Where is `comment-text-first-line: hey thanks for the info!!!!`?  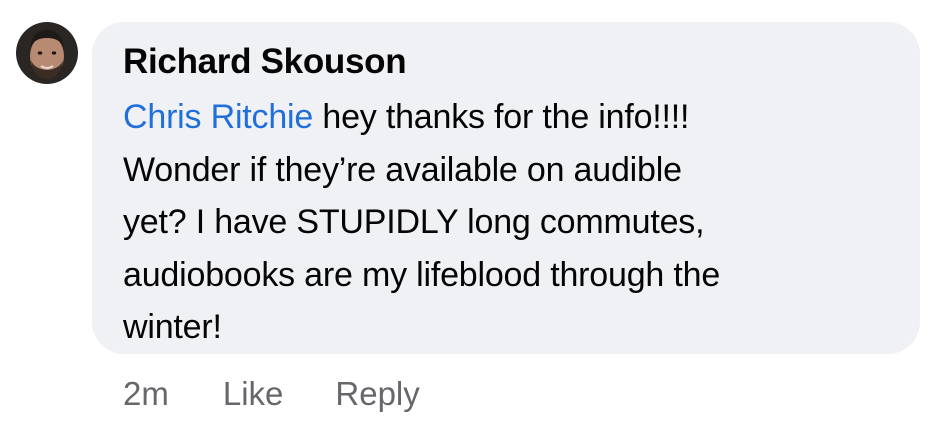 comment-text-first-line: hey thanks for the info!!!! is located at coordinates (501, 117).